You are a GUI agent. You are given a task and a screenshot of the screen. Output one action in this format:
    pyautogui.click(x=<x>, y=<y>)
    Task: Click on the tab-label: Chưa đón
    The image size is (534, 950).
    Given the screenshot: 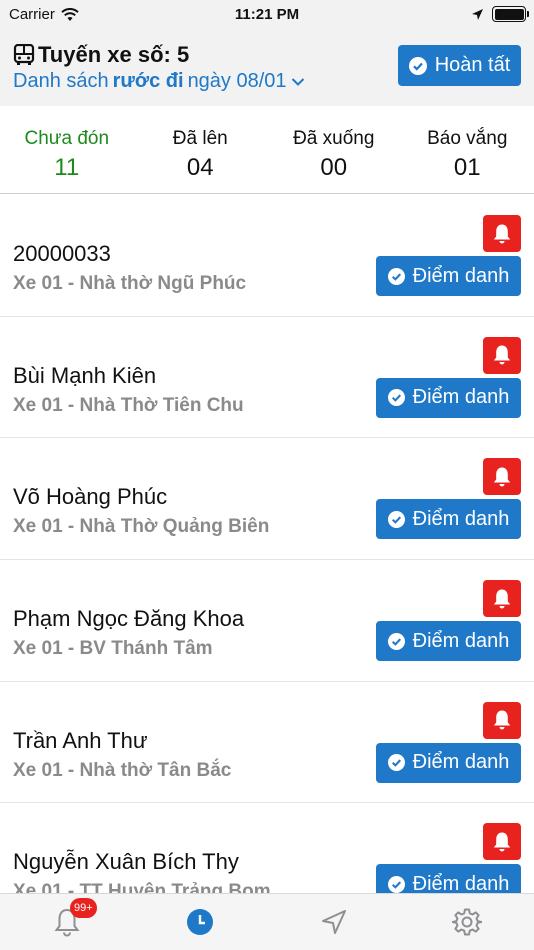 What is the action you would take?
    pyautogui.click(x=67, y=138)
    